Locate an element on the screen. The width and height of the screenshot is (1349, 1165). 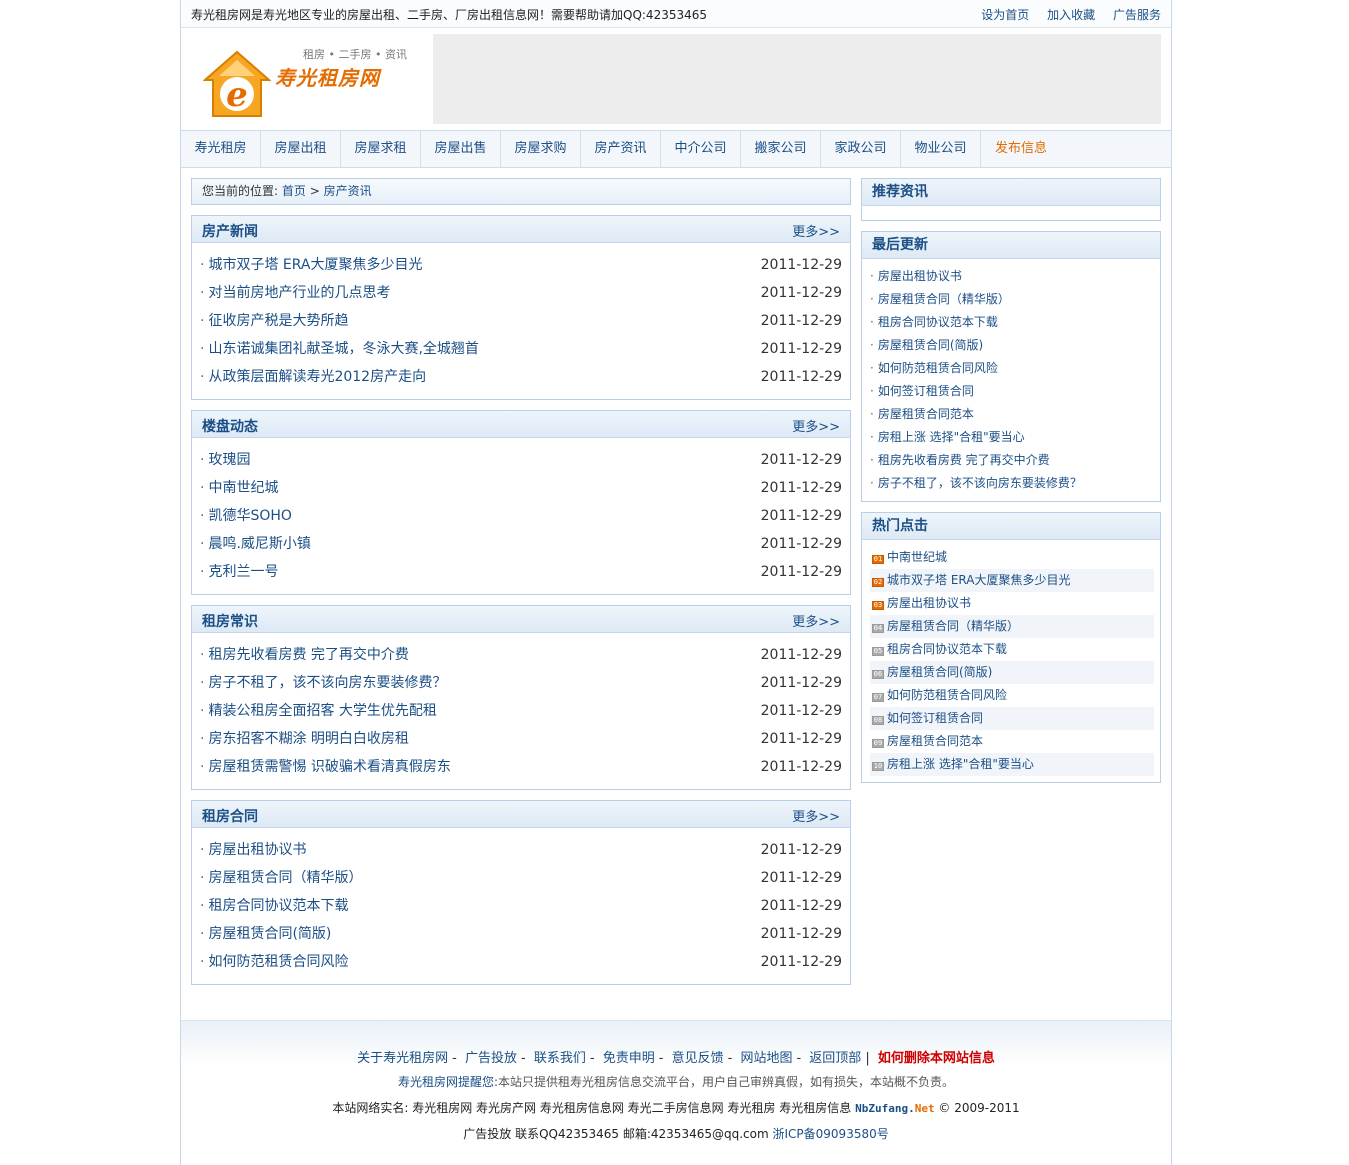
latest-item: · 房屋租赁合同(简版) is located at coordinates (1012, 345).